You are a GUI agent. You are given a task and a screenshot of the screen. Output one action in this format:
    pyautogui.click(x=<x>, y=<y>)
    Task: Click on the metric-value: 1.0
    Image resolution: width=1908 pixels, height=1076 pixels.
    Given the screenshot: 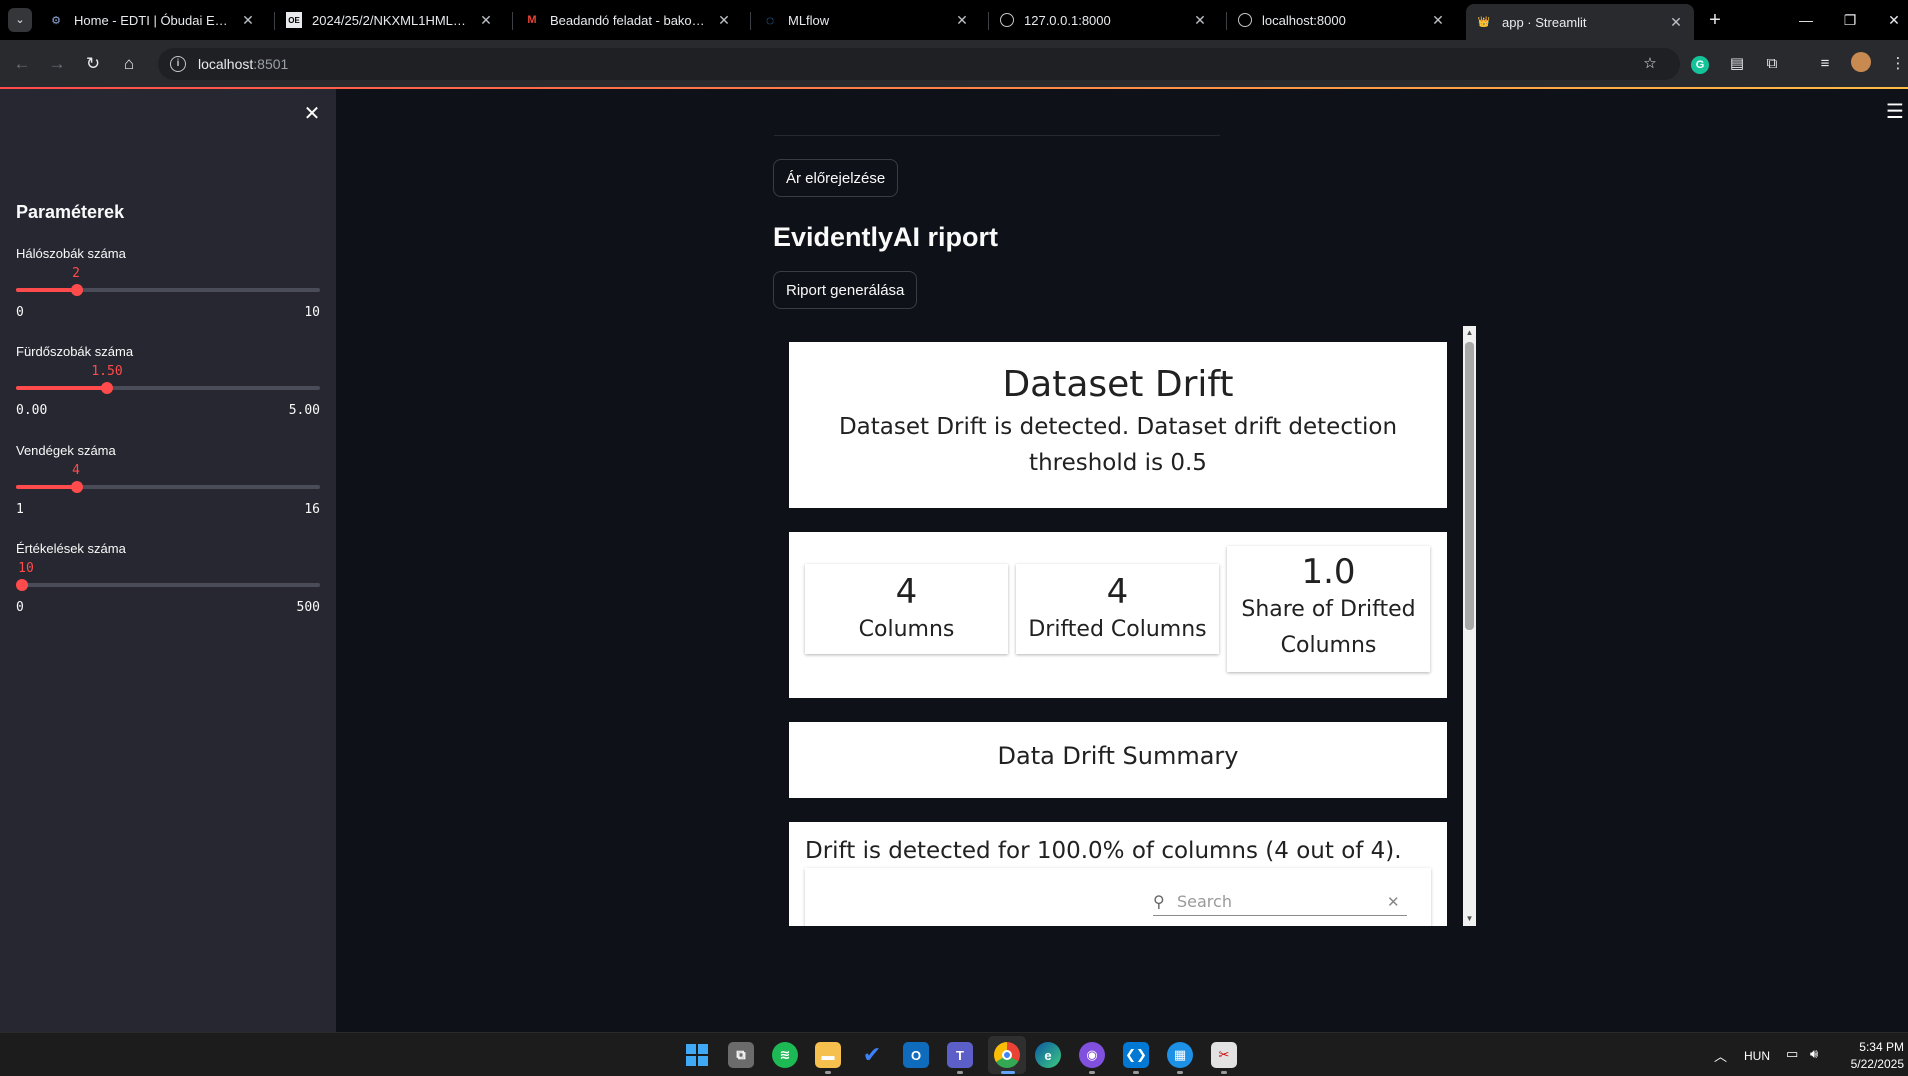 What is the action you would take?
    pyautogui.click(x=1328, y=572)
    